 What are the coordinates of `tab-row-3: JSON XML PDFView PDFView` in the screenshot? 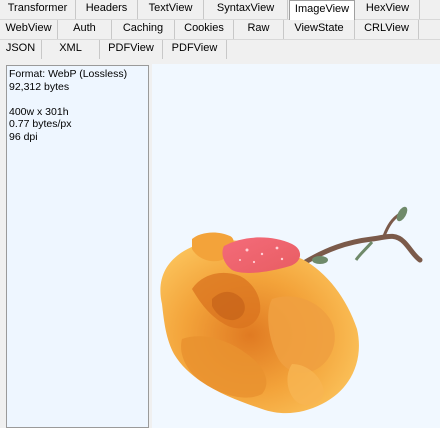 It's located at (220, 50).